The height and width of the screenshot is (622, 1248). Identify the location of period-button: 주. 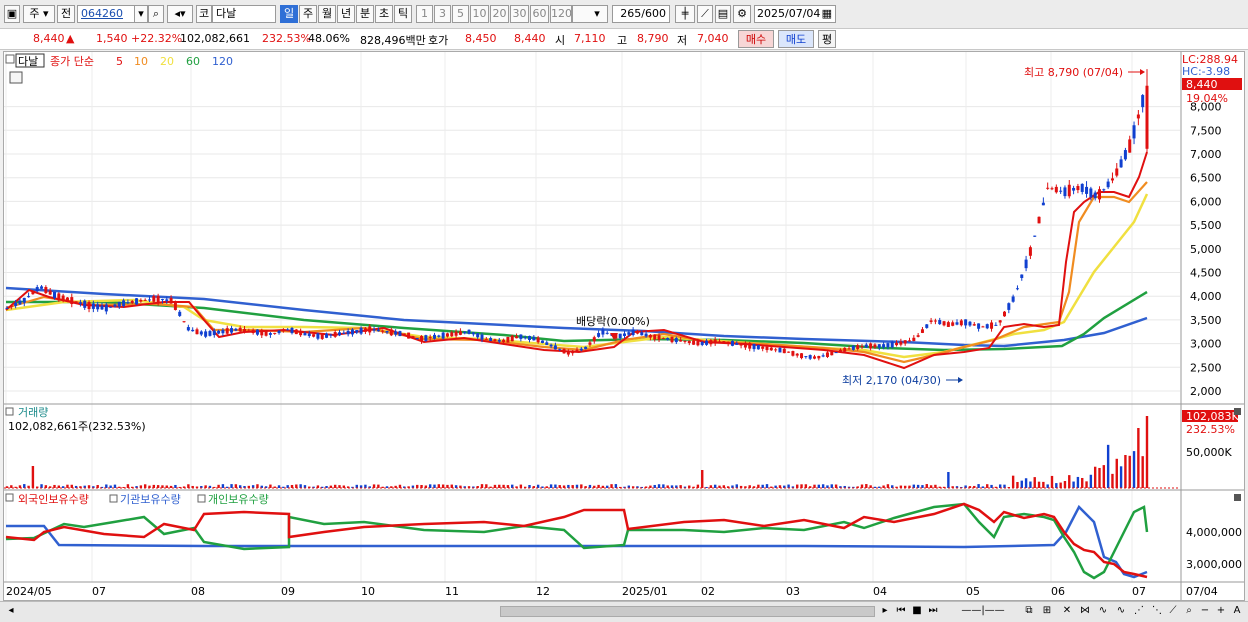
(308, 14).